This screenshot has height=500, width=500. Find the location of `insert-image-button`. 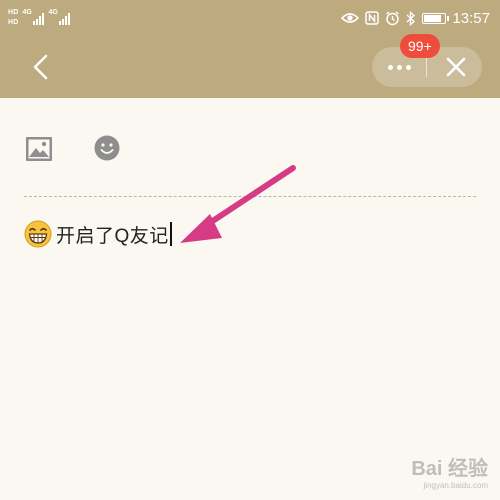

insert-image-button is located at coordinates (39, 149).